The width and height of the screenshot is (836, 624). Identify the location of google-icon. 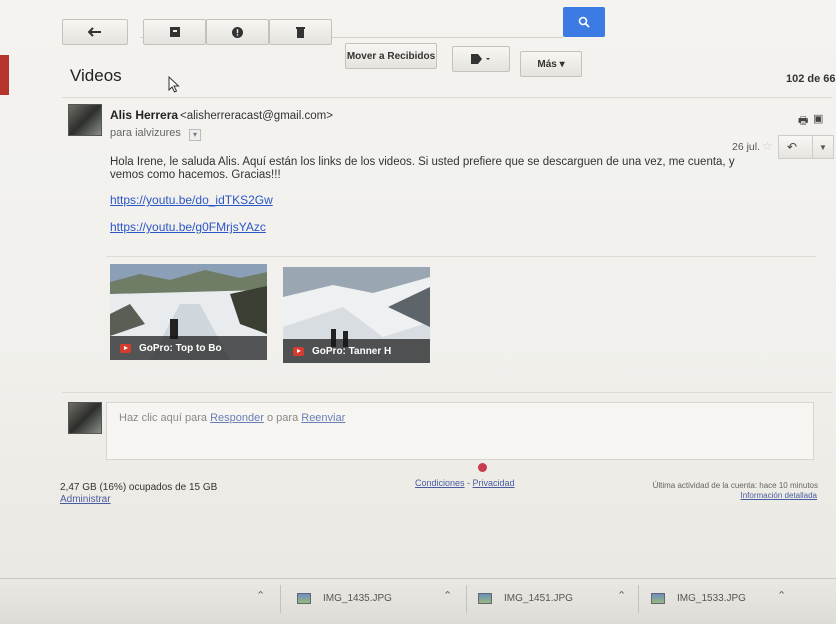
(482, 467).